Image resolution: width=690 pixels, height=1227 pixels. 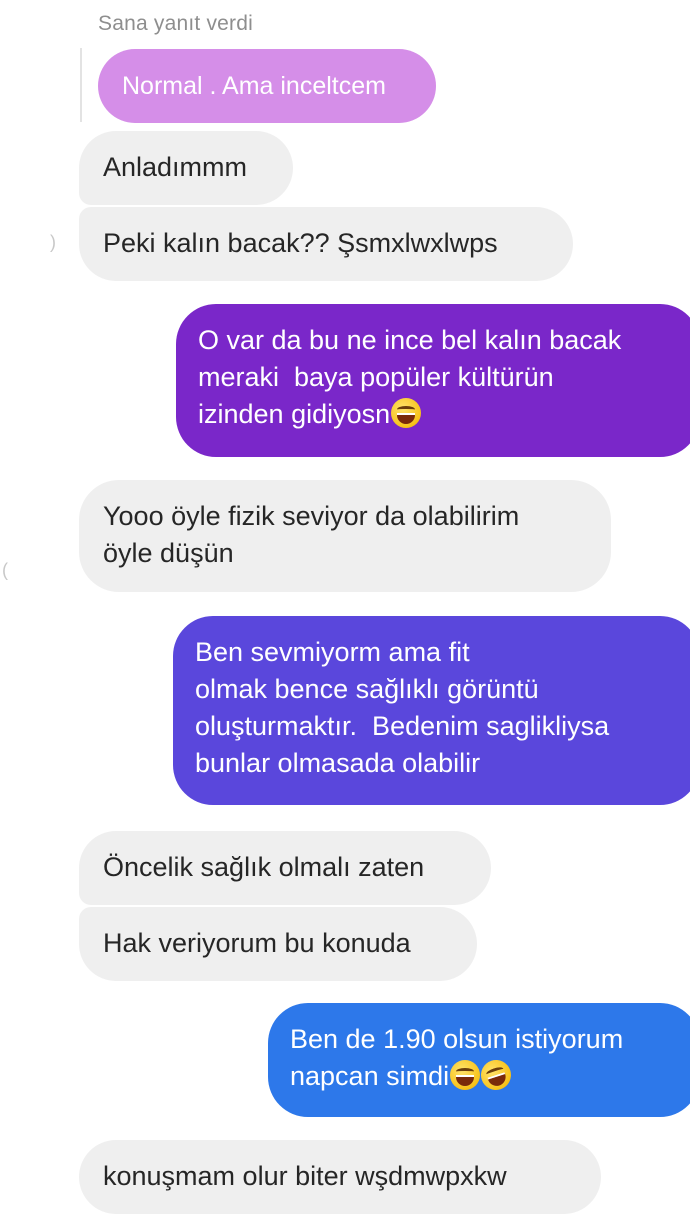 I want to click on edge-mark: (, so click(x=5, y=570).